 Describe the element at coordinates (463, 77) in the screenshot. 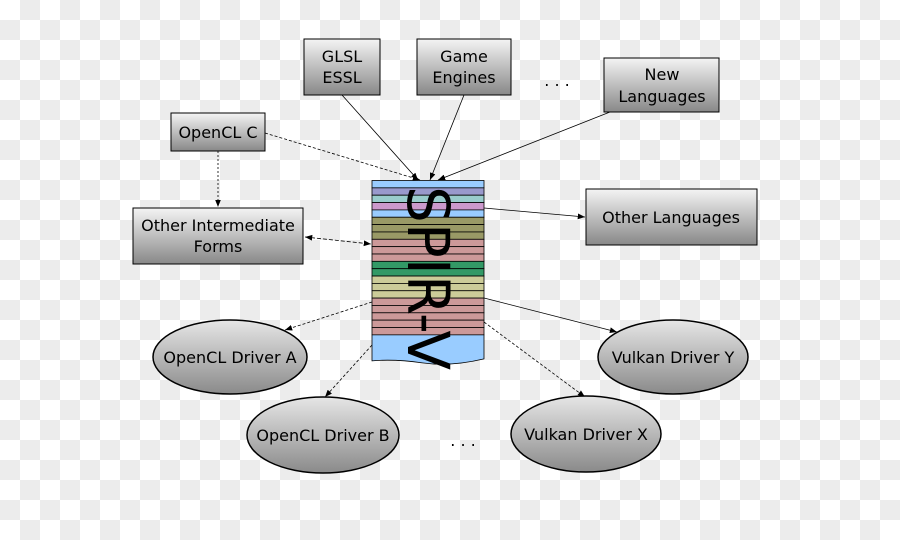

I see `node-label: Engines` at that location.